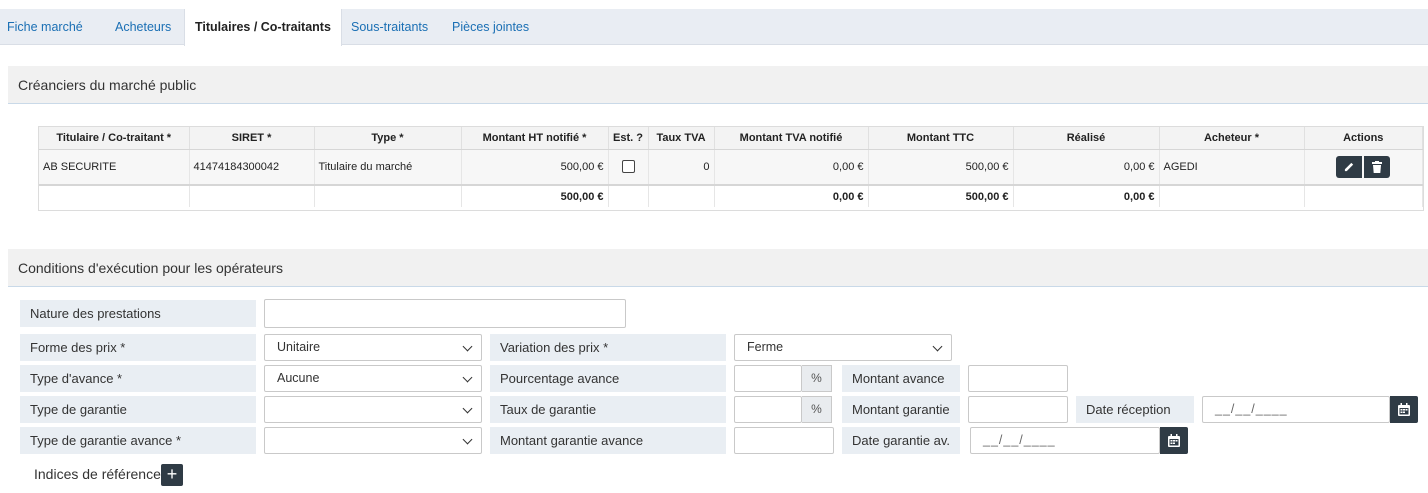 The height and width of the screenshot is (493, 1428). What do you see at coordinates (138, 409) in the screenshot?
I see `type-garantie-label: Type de garantie` at bounding box center [138, 409].